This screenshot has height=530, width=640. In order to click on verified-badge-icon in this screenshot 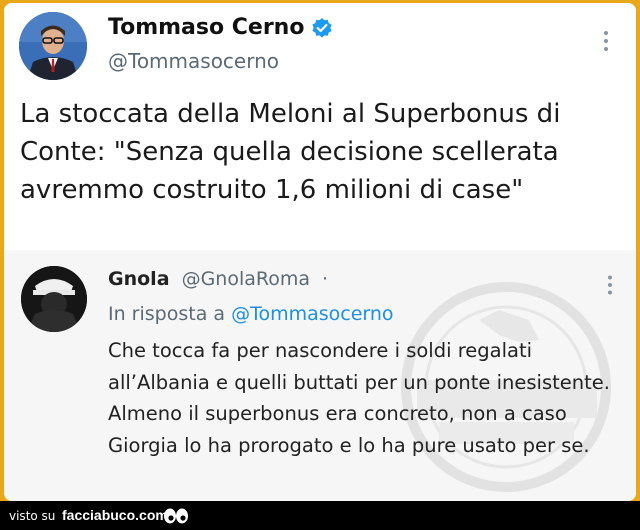, I will do `click(322, 28)`.